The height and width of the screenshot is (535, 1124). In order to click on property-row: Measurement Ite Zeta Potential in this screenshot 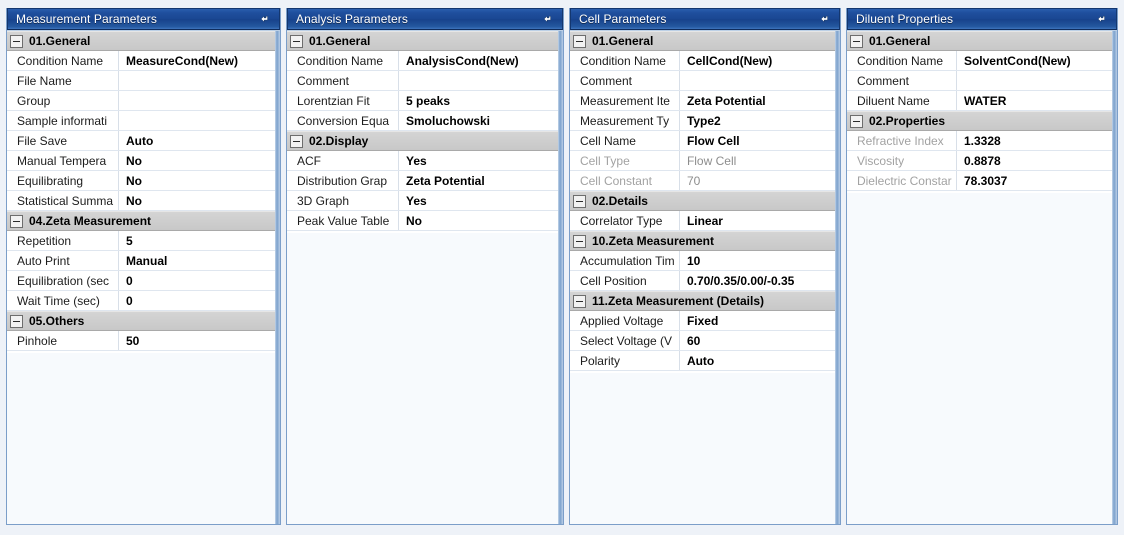, I will do `click(702, 101)`.